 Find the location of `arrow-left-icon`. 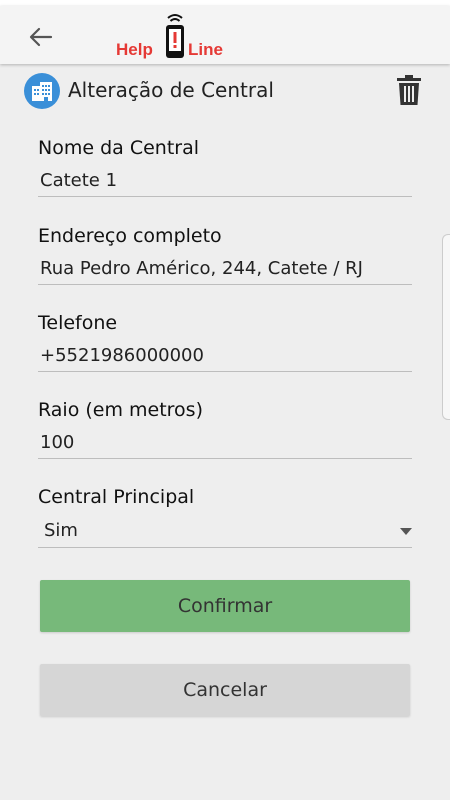

arrow-left-icon is located at coordinates (41, 37).